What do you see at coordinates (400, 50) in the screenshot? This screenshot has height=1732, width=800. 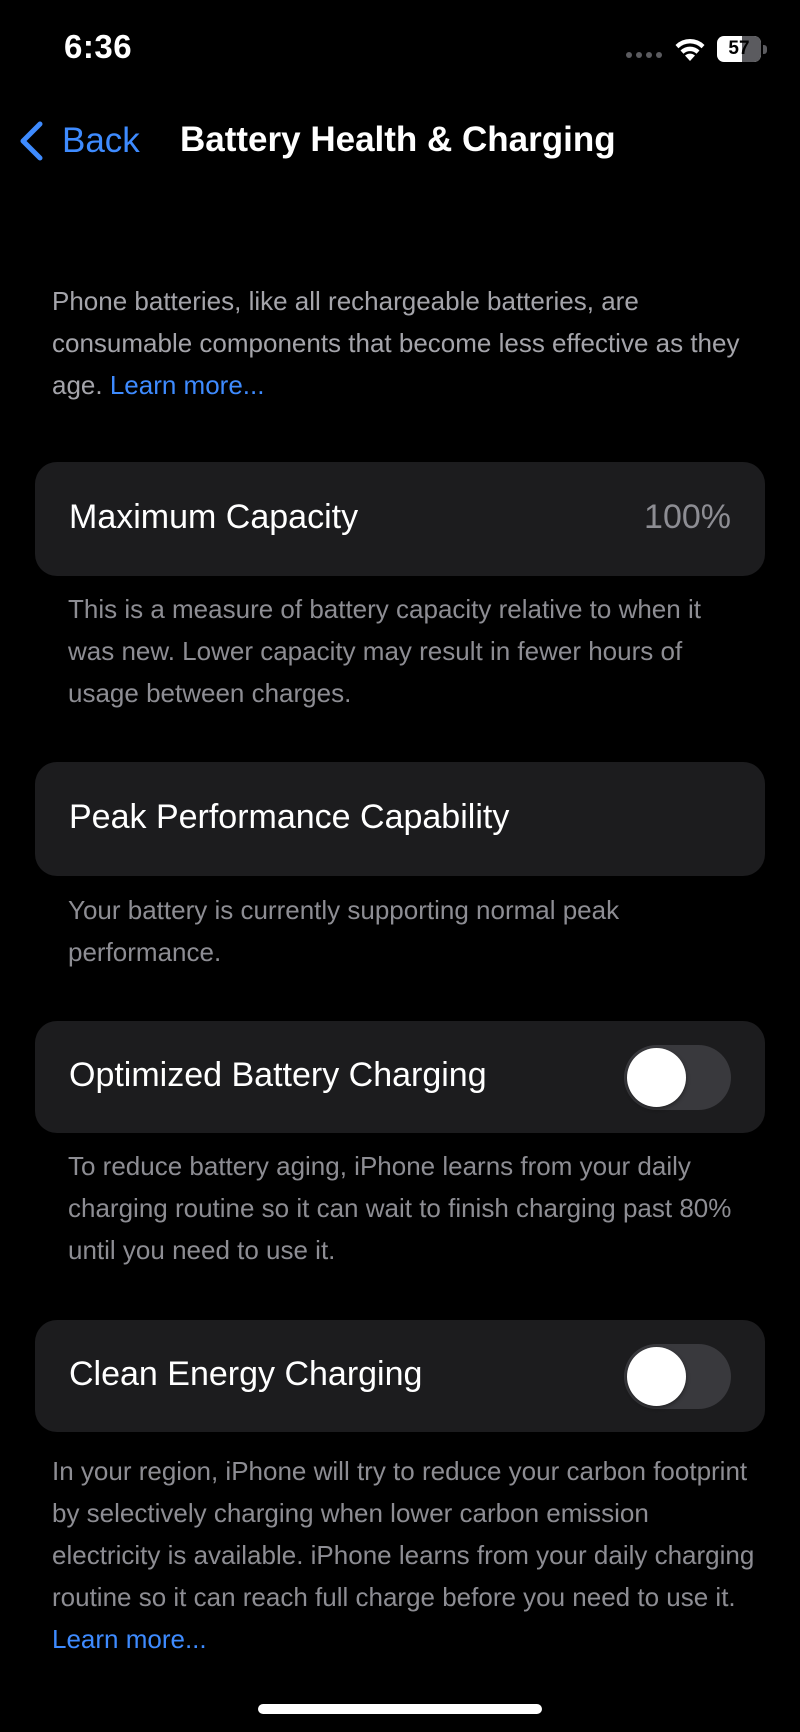 I see `status-bar: 6:36 57` at bounding box center [400, 50].